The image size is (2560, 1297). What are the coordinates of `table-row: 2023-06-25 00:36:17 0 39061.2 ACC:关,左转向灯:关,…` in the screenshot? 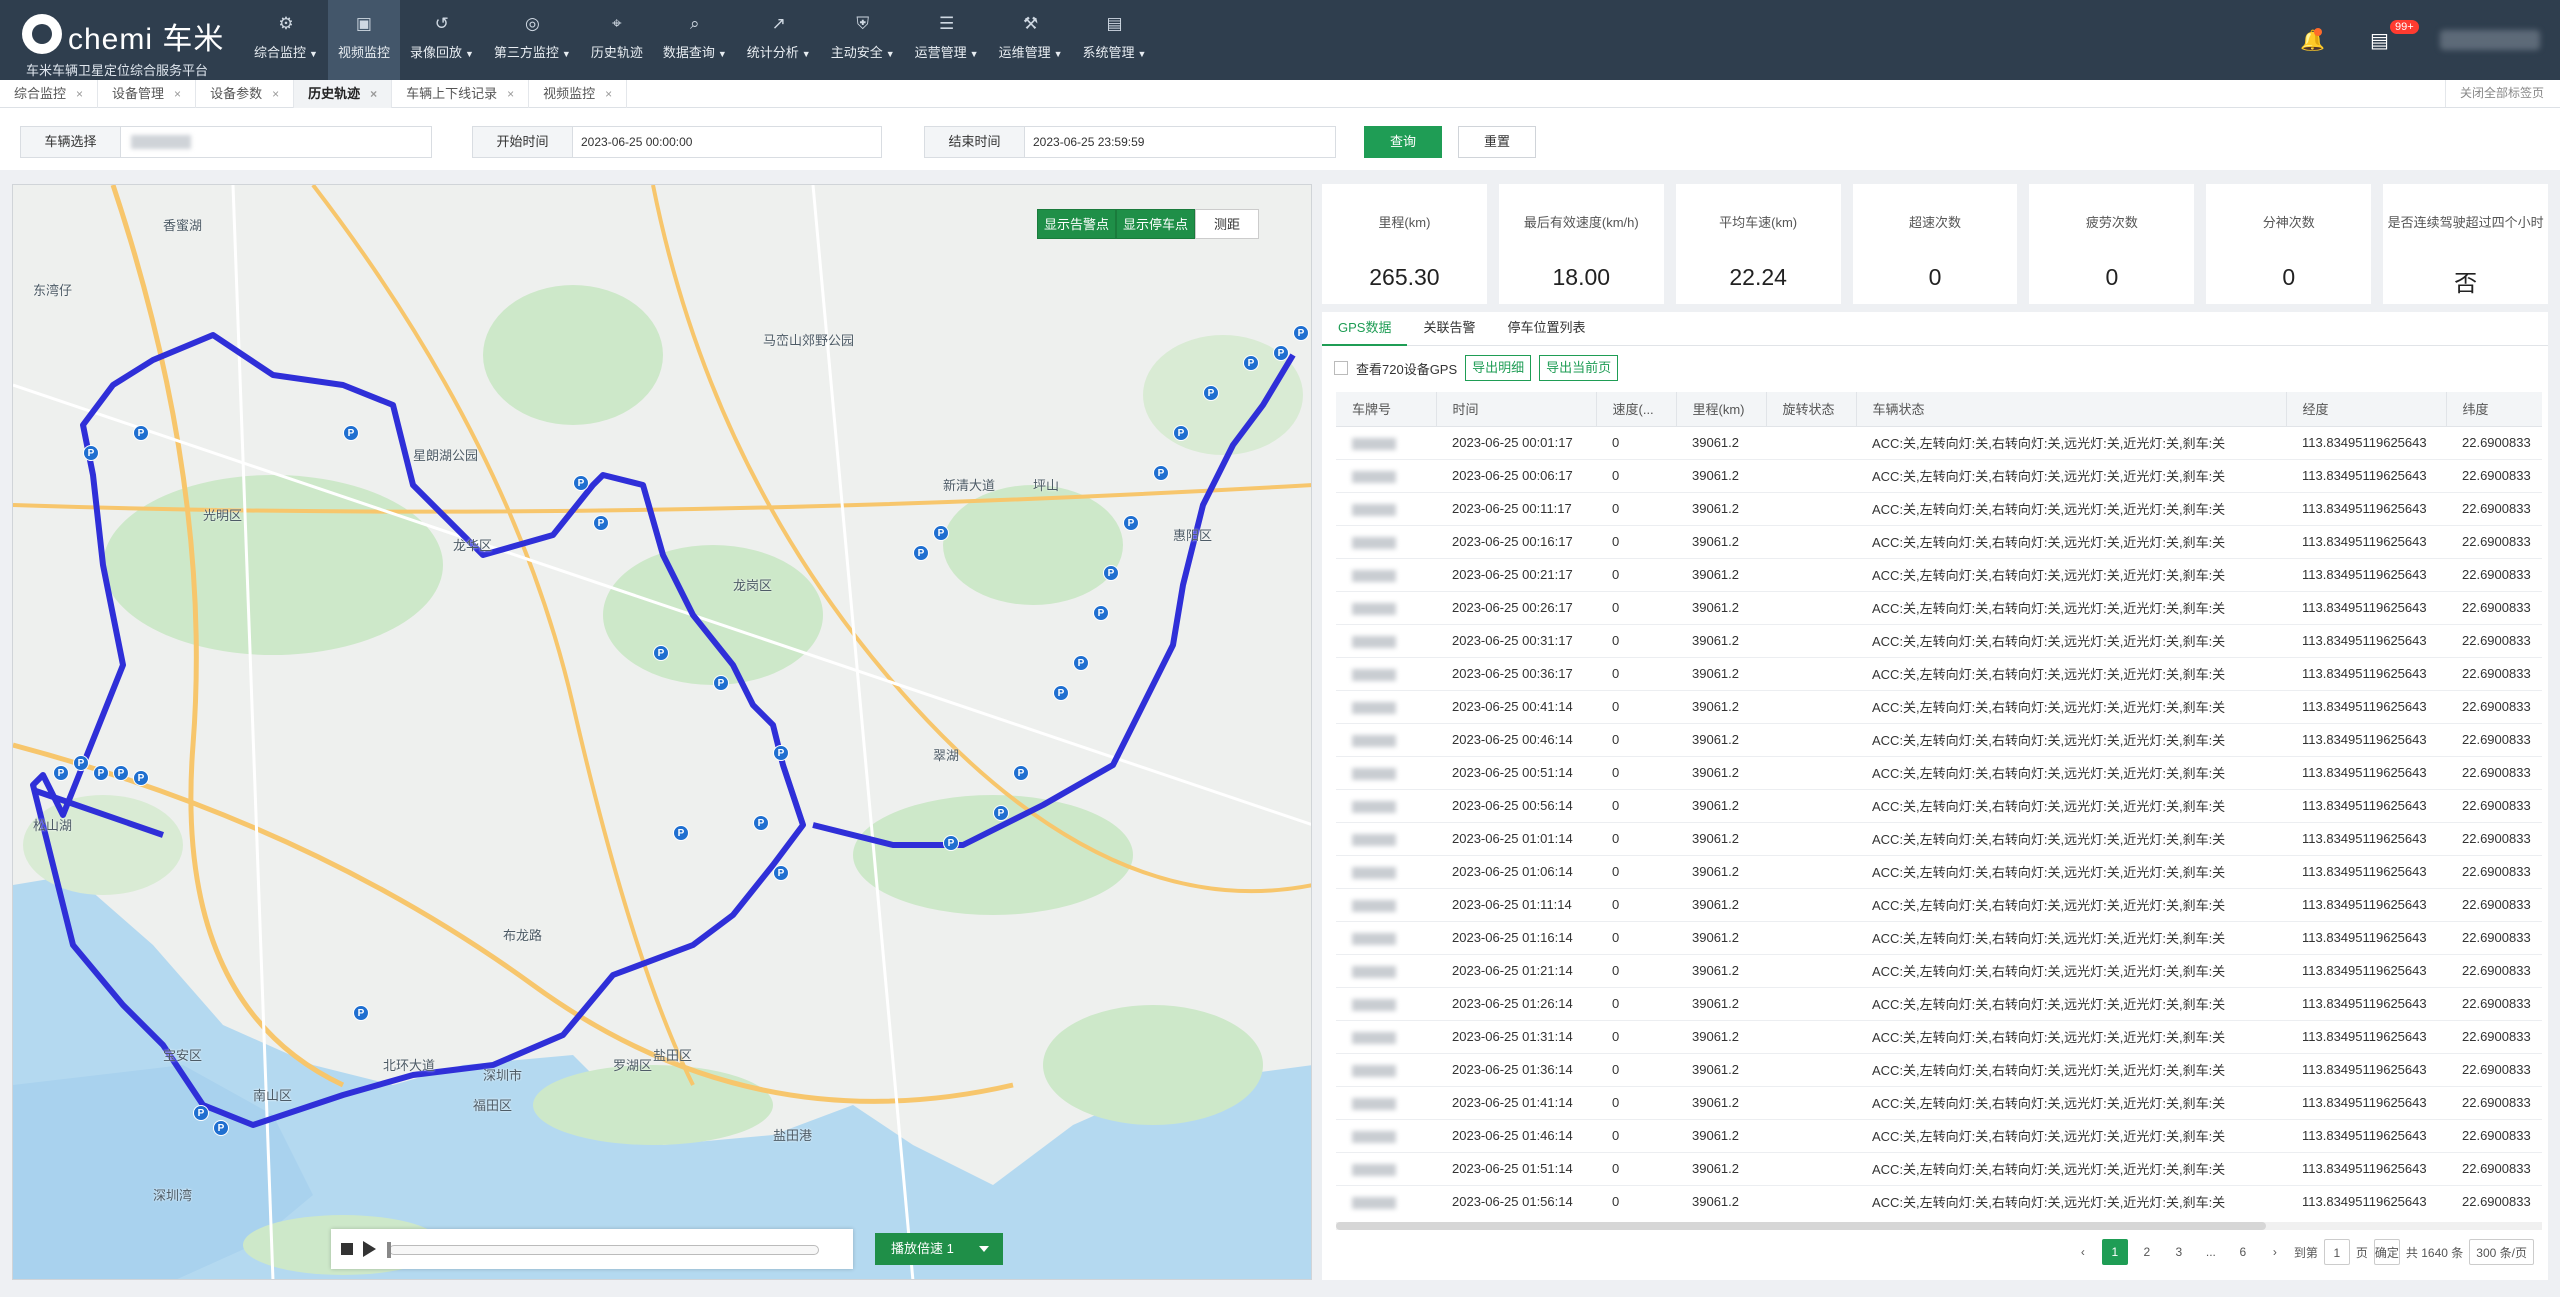 It's located at (1939, 674).